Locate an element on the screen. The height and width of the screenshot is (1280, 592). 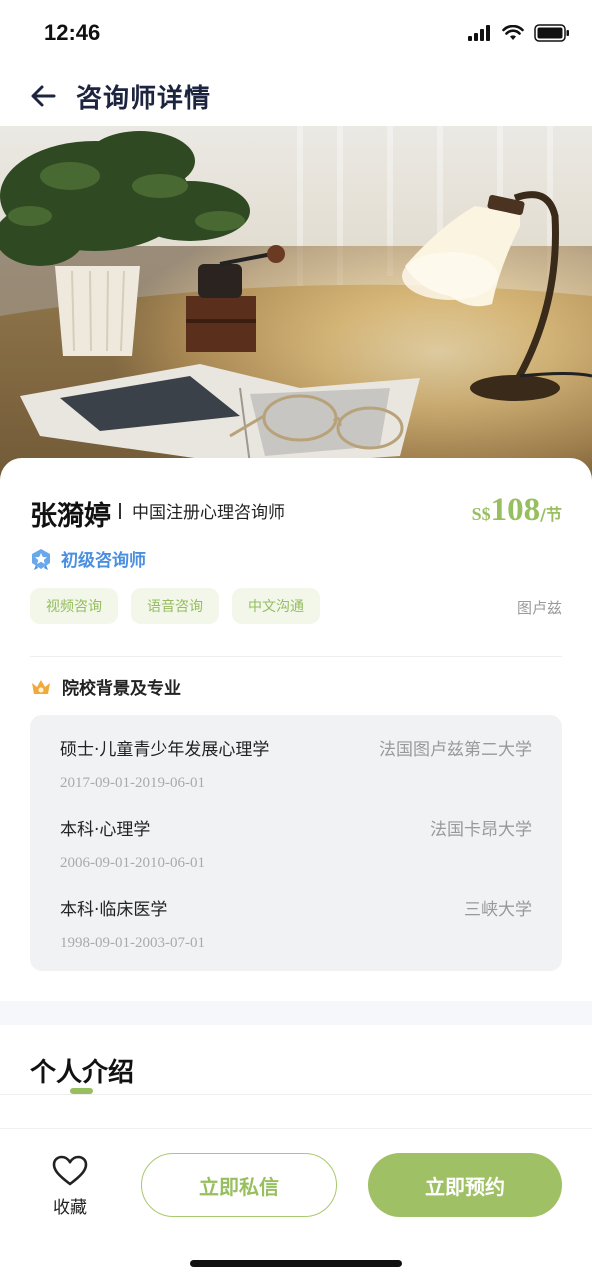
price: S$ 108 /节 is located at coordinates (517, 510).